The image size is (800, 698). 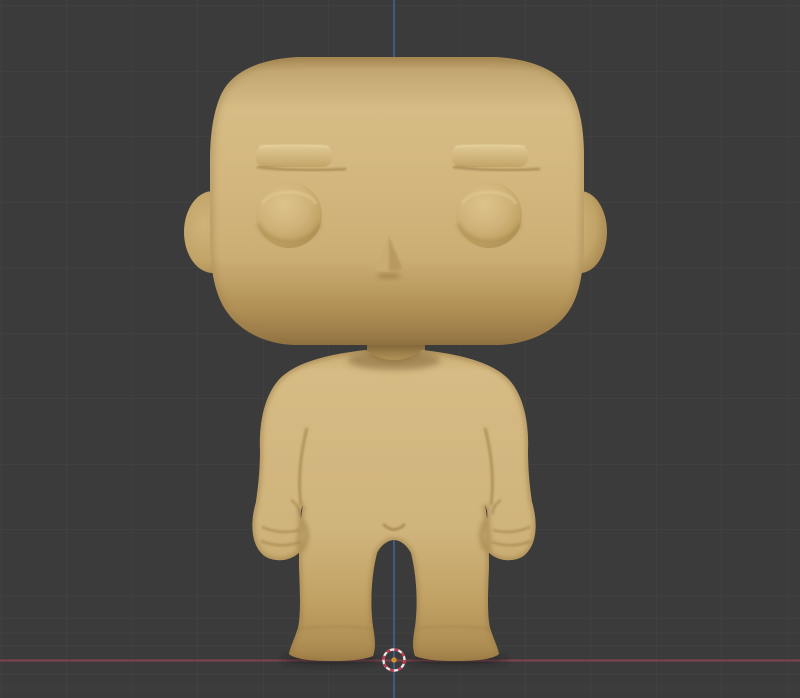 What do you see at coordinates (394, 660) in the screenshot?
I see `cursor-center-dot` at bounding box center [394, 660].